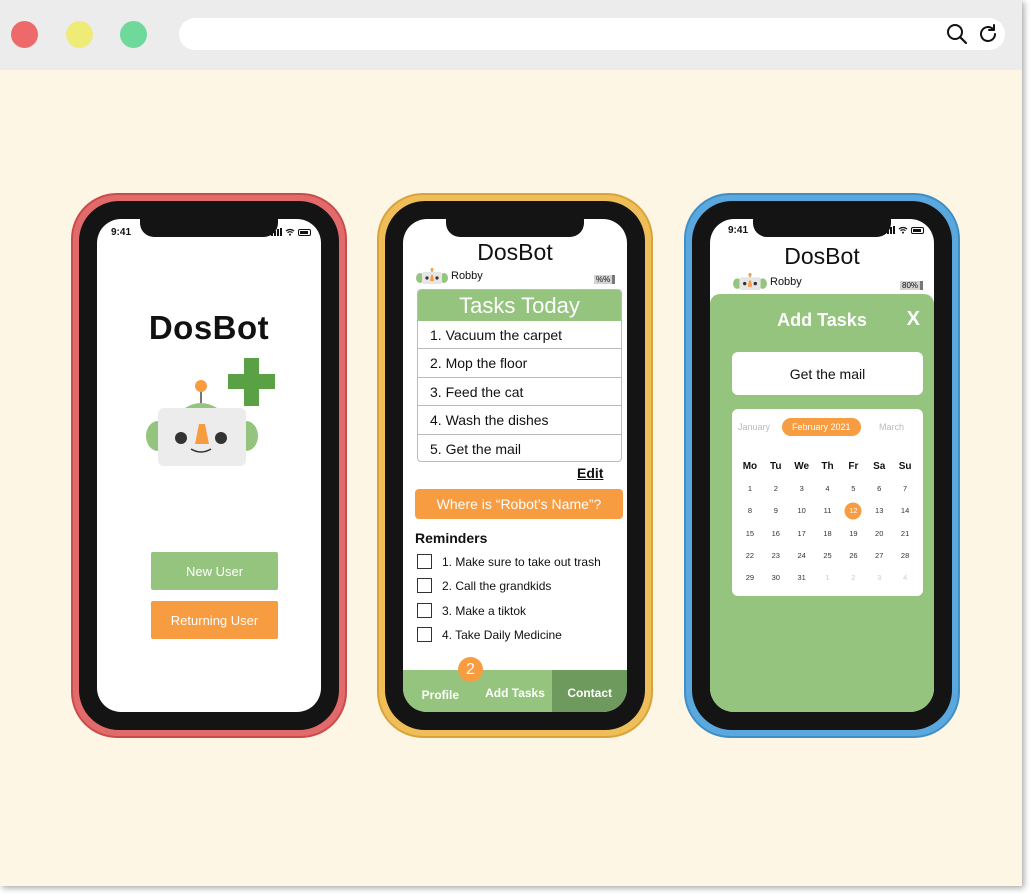 The width and height of the screenshot is (1030, 894). What do you see at coordinates (853, 533) in the screenshot?
I see `calendar-day: 19` at bounding box center [853, 533].